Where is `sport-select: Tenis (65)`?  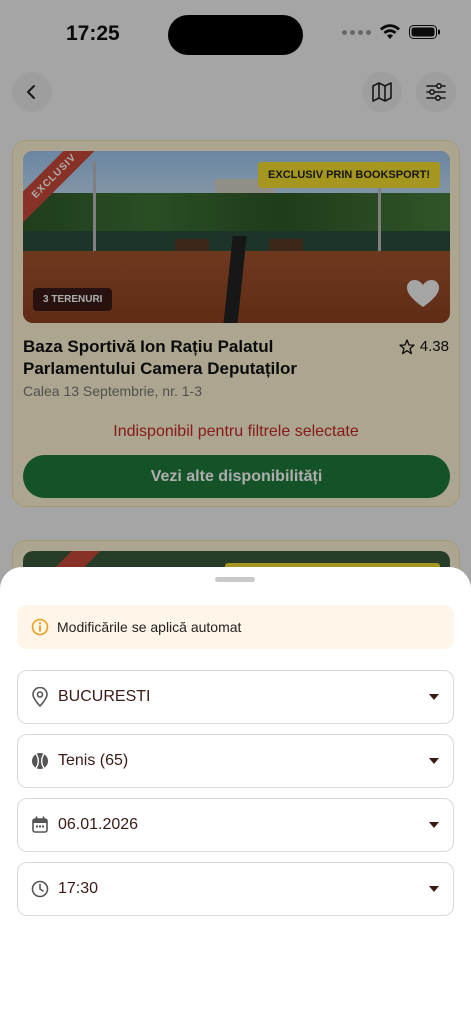
sport-select: Tenis (65) is located at coordinates (235, 761).